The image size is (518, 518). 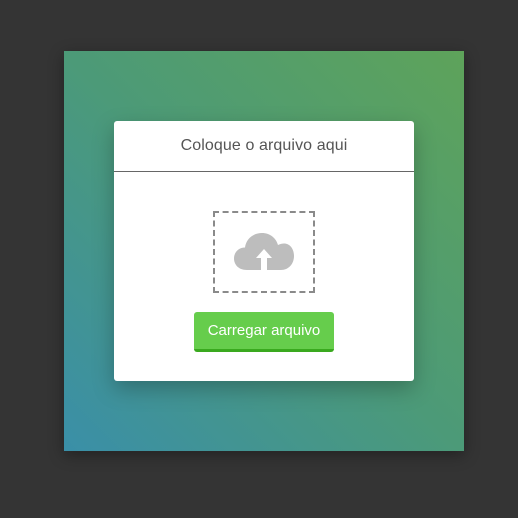 What do you see at coordinates (264, 332) in the screenshot?
I see `upload-file-button: Carregar arquivo` at bounding box center [264, 332].